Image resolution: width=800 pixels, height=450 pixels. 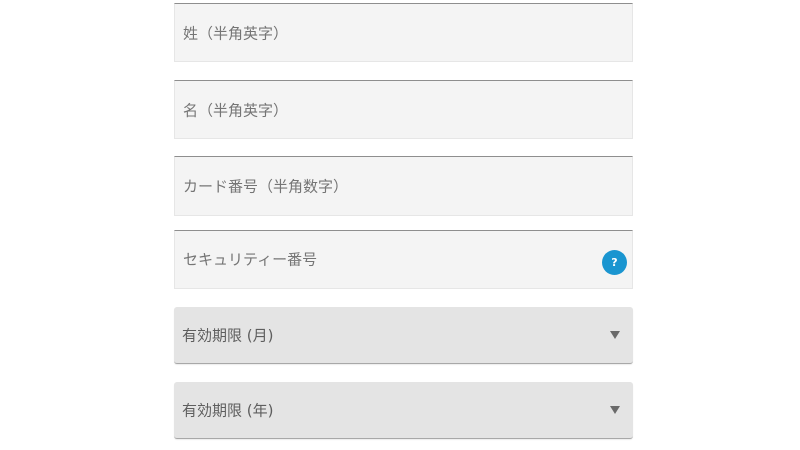 I want to click on question-icon: ?, so click(x=614, y=262).